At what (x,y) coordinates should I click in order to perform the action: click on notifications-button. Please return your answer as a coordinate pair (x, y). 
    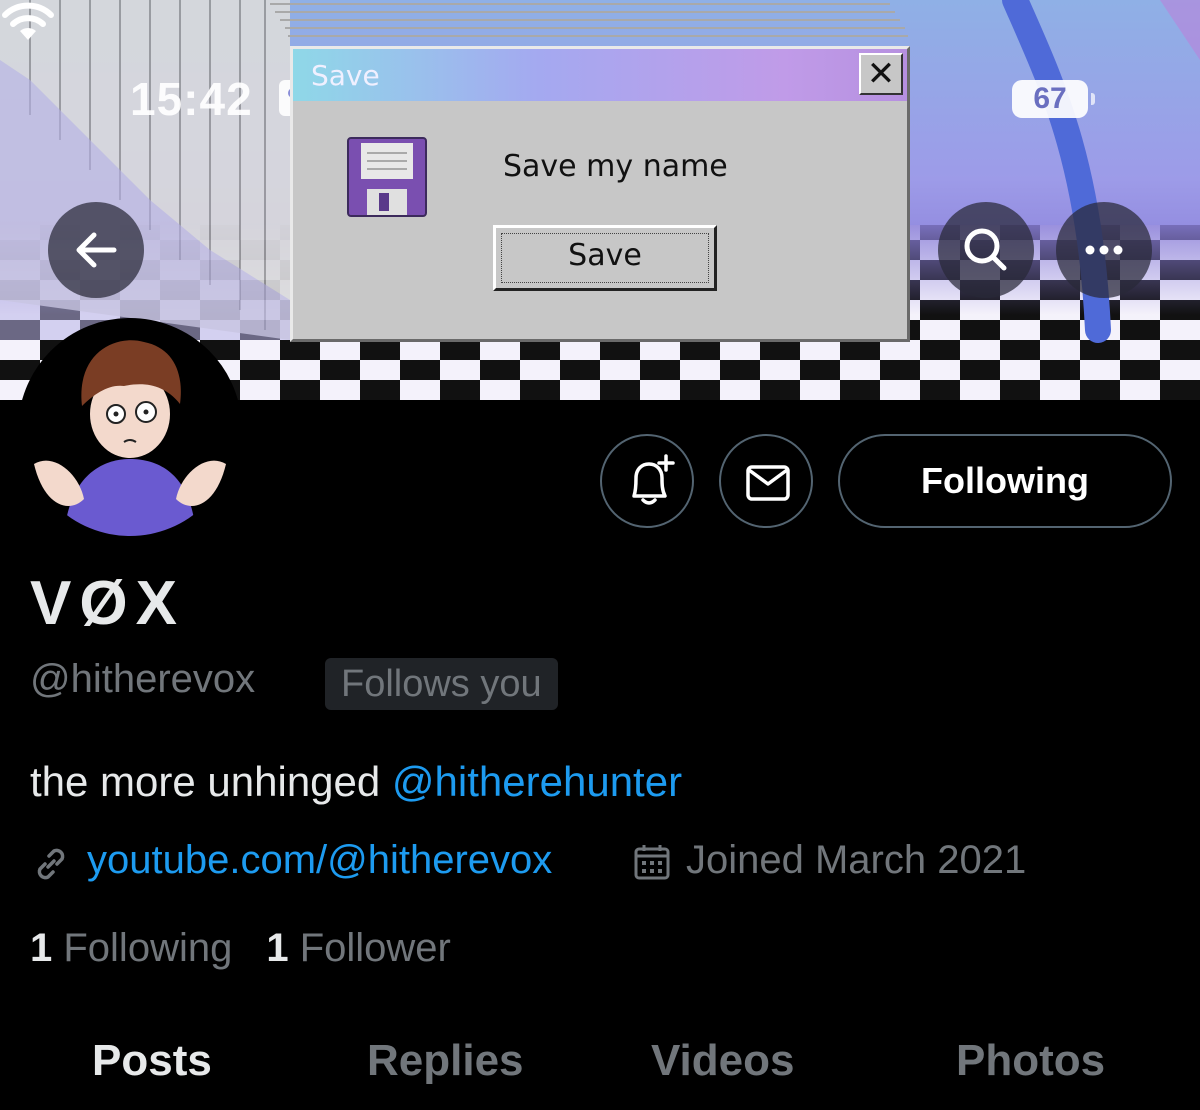
    Looking at the image, I should click on (647, 481).